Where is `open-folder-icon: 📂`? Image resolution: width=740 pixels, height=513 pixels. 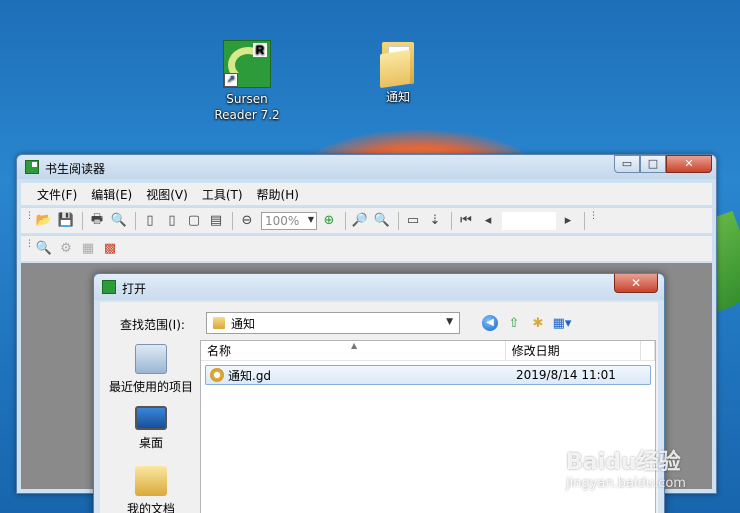
open-folder-icon: 📂 is located at coordinates (44, 221).